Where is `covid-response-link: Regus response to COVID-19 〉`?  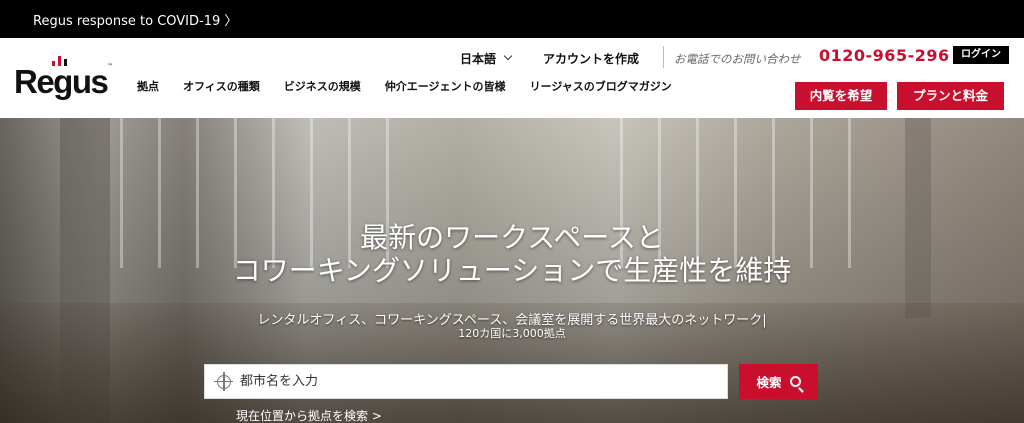
covid-response-link: Regus response to COVID-19 〉 is located at coordinates (135, 19).